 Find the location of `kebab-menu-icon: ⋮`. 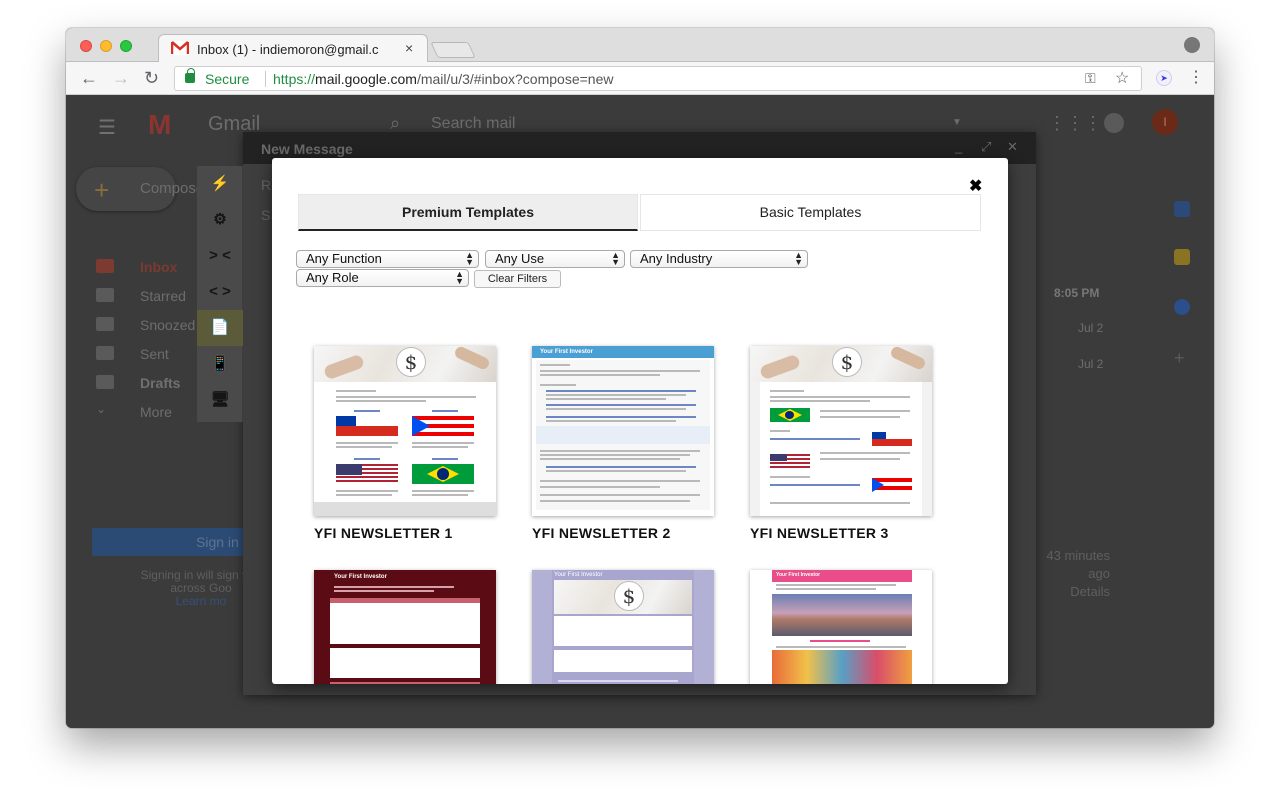

kebab-menu-icon: ⋮ is located at coordinates (1196, 77).